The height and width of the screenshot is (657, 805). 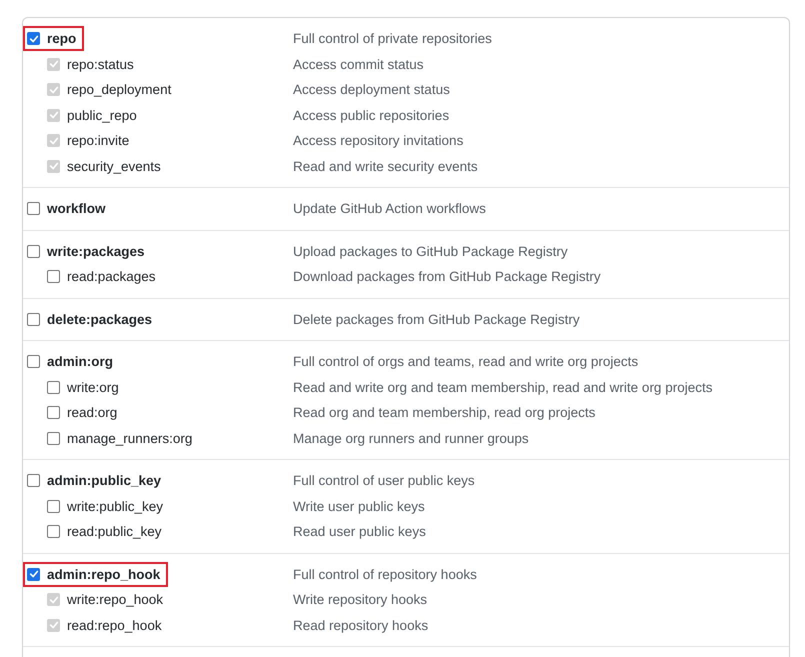 I want to click on scope-name: admin:repo_hook, so click(x=103, y=574).